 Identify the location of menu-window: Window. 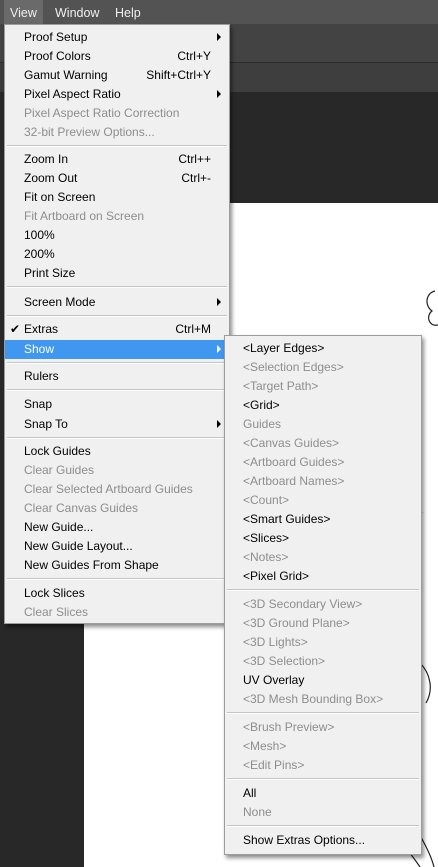
(77, 12).